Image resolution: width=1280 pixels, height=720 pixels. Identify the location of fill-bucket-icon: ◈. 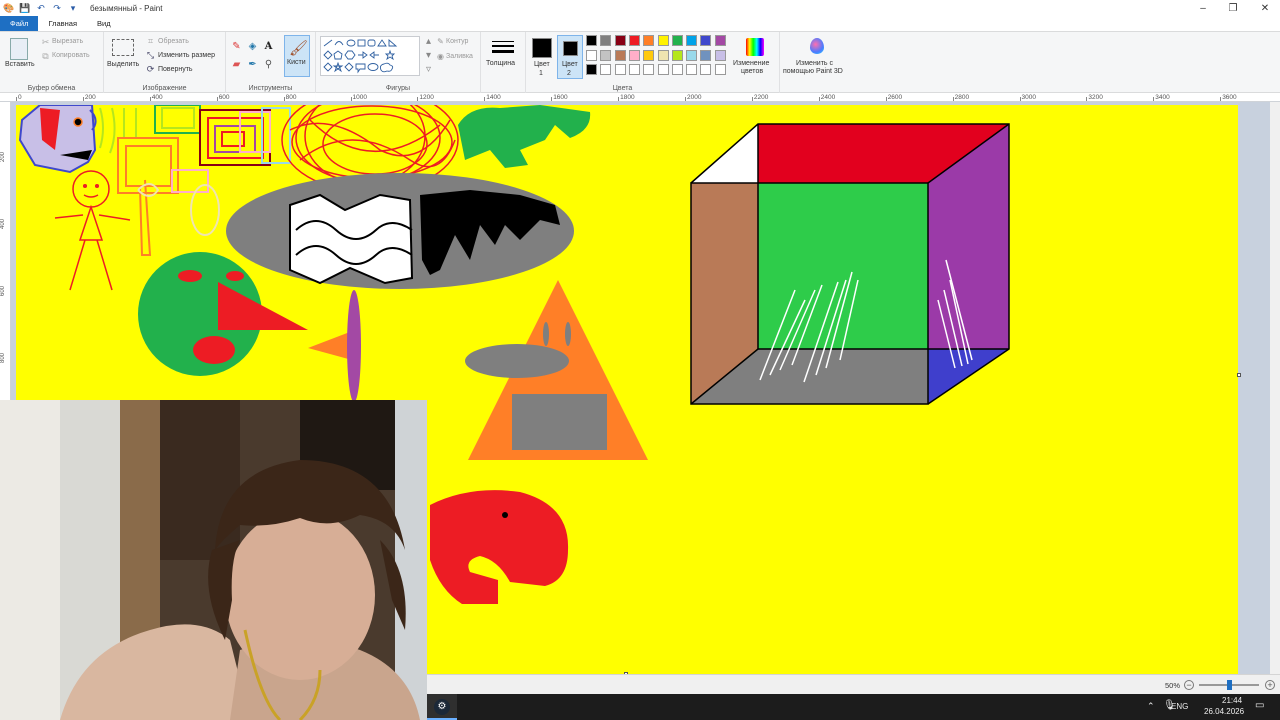
(252, 46).